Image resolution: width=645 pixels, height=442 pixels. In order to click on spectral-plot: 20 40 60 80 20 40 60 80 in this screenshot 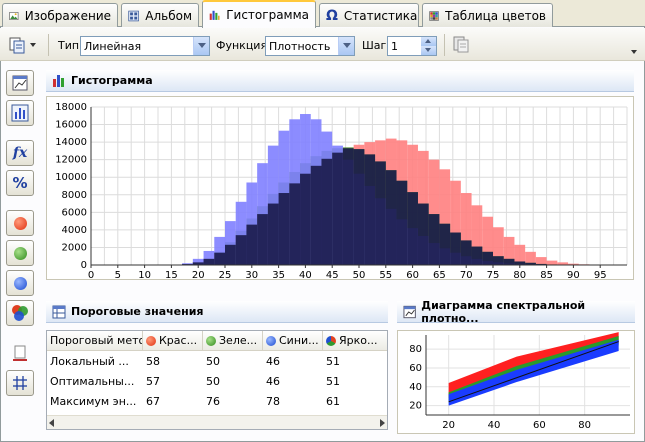, I will do `click(516, 382)`.